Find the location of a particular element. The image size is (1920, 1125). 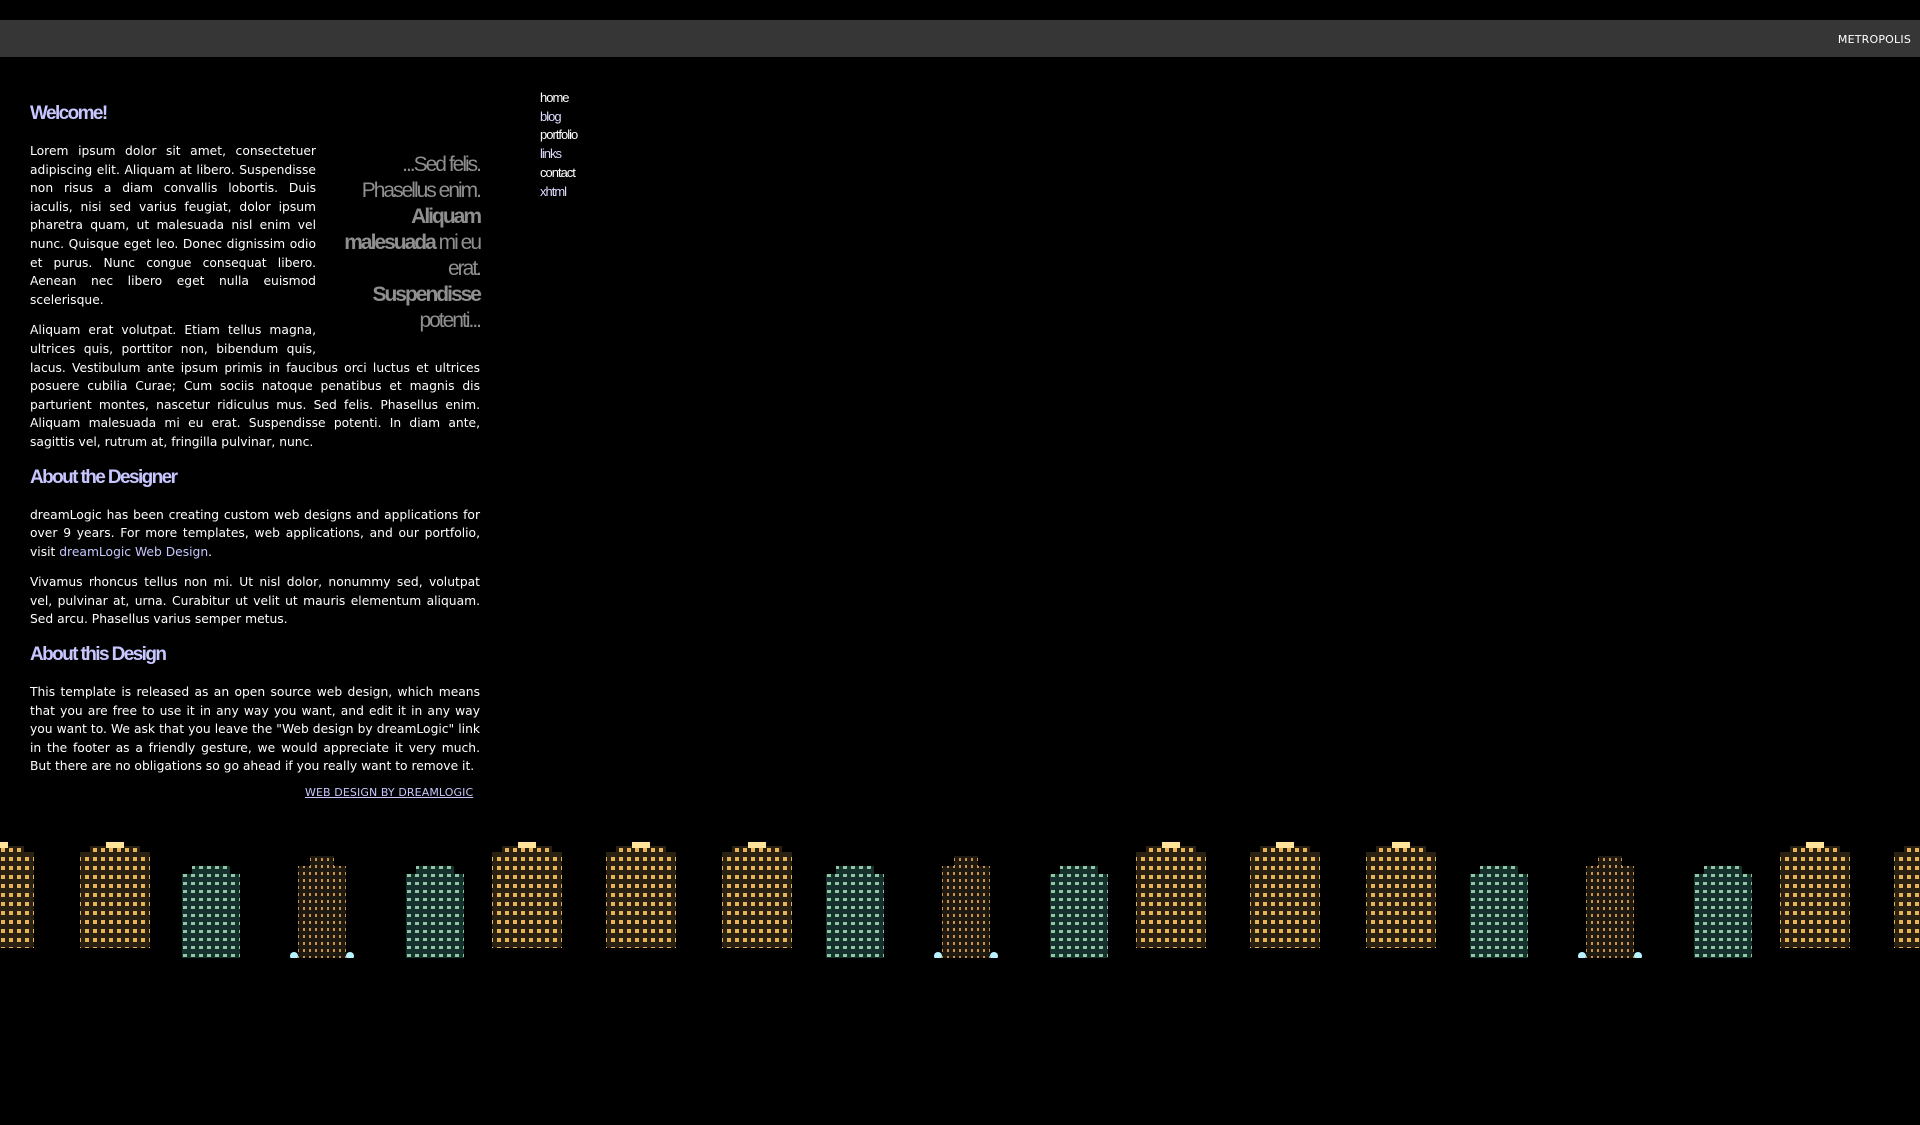

designer-heading: About the Designer is located at coordinates (104, 477).